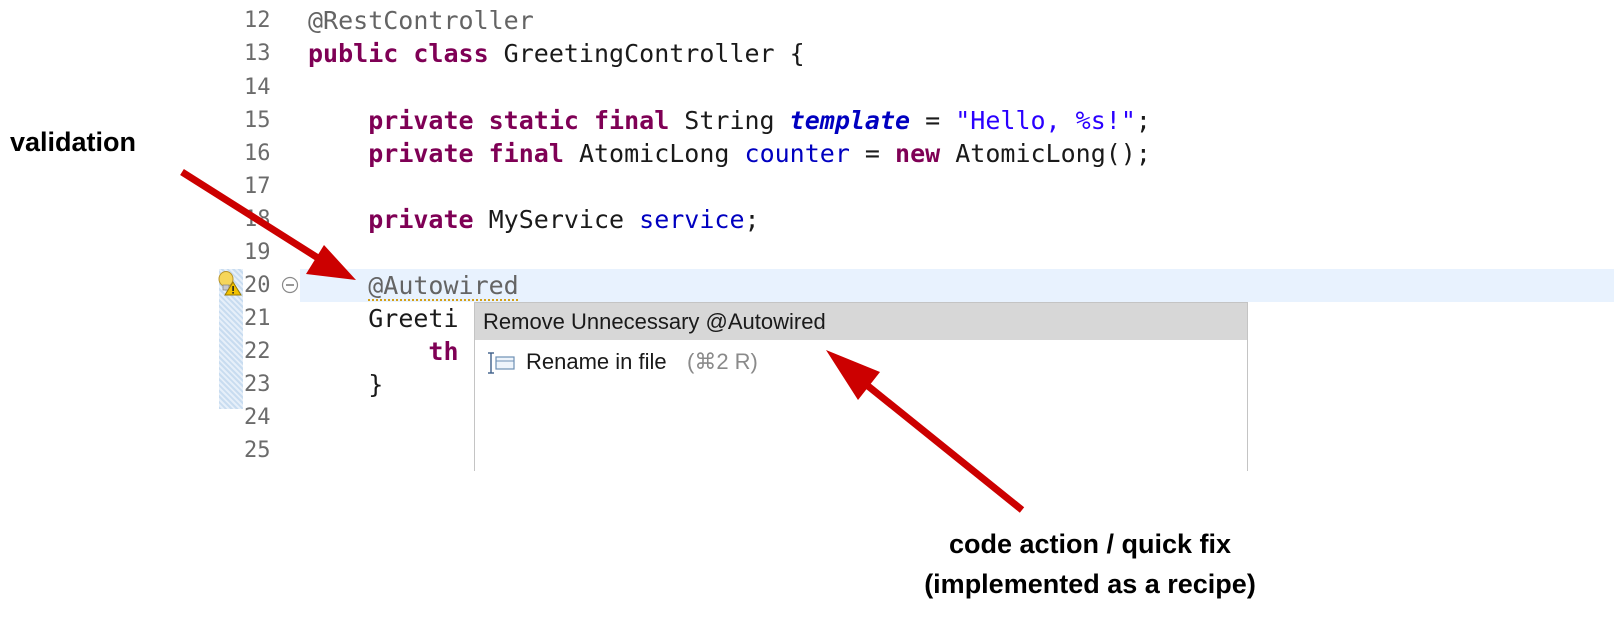  I want to click on quickfix-arrow, so click(925, 431).